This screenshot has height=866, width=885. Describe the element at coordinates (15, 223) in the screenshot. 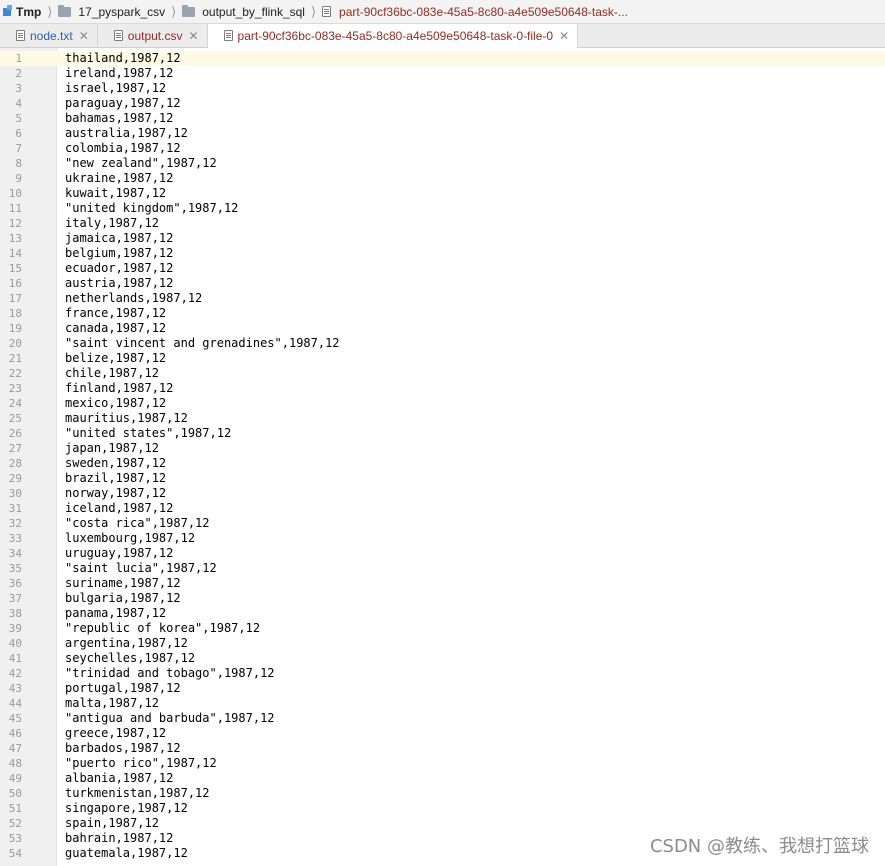

I see `line-number: 12` at that location.